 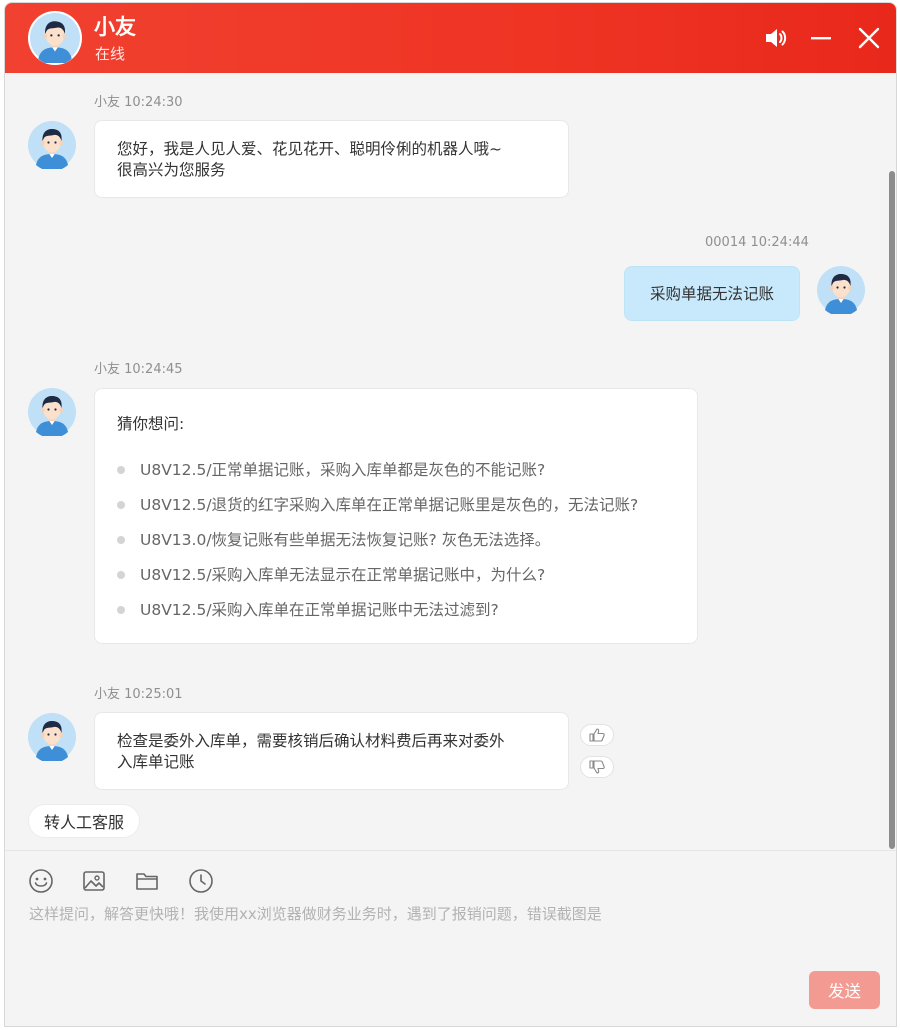 What do you see at coordinates (84, 821) in the screenshot?
I see `transfer-human-button: 转人工客服` at bounding box center [84, 821].